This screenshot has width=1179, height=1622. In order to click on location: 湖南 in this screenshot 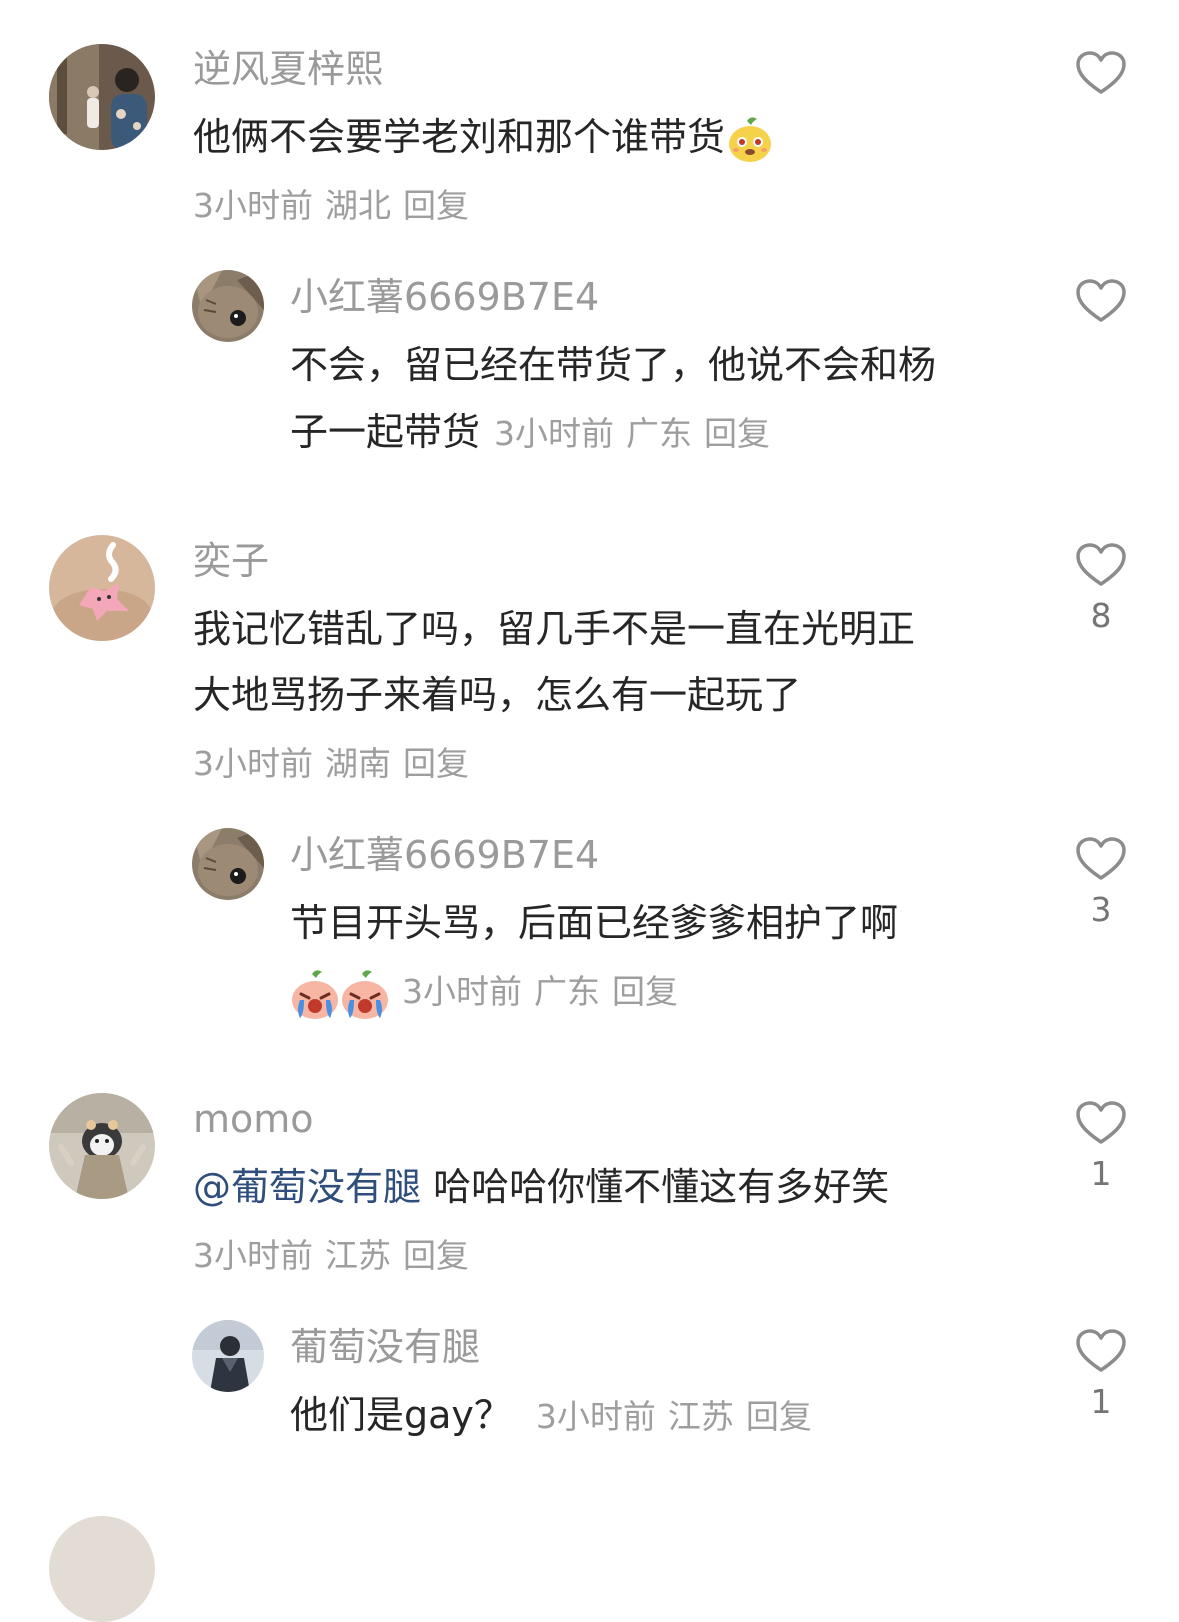, I will do `click(358, 763)`.